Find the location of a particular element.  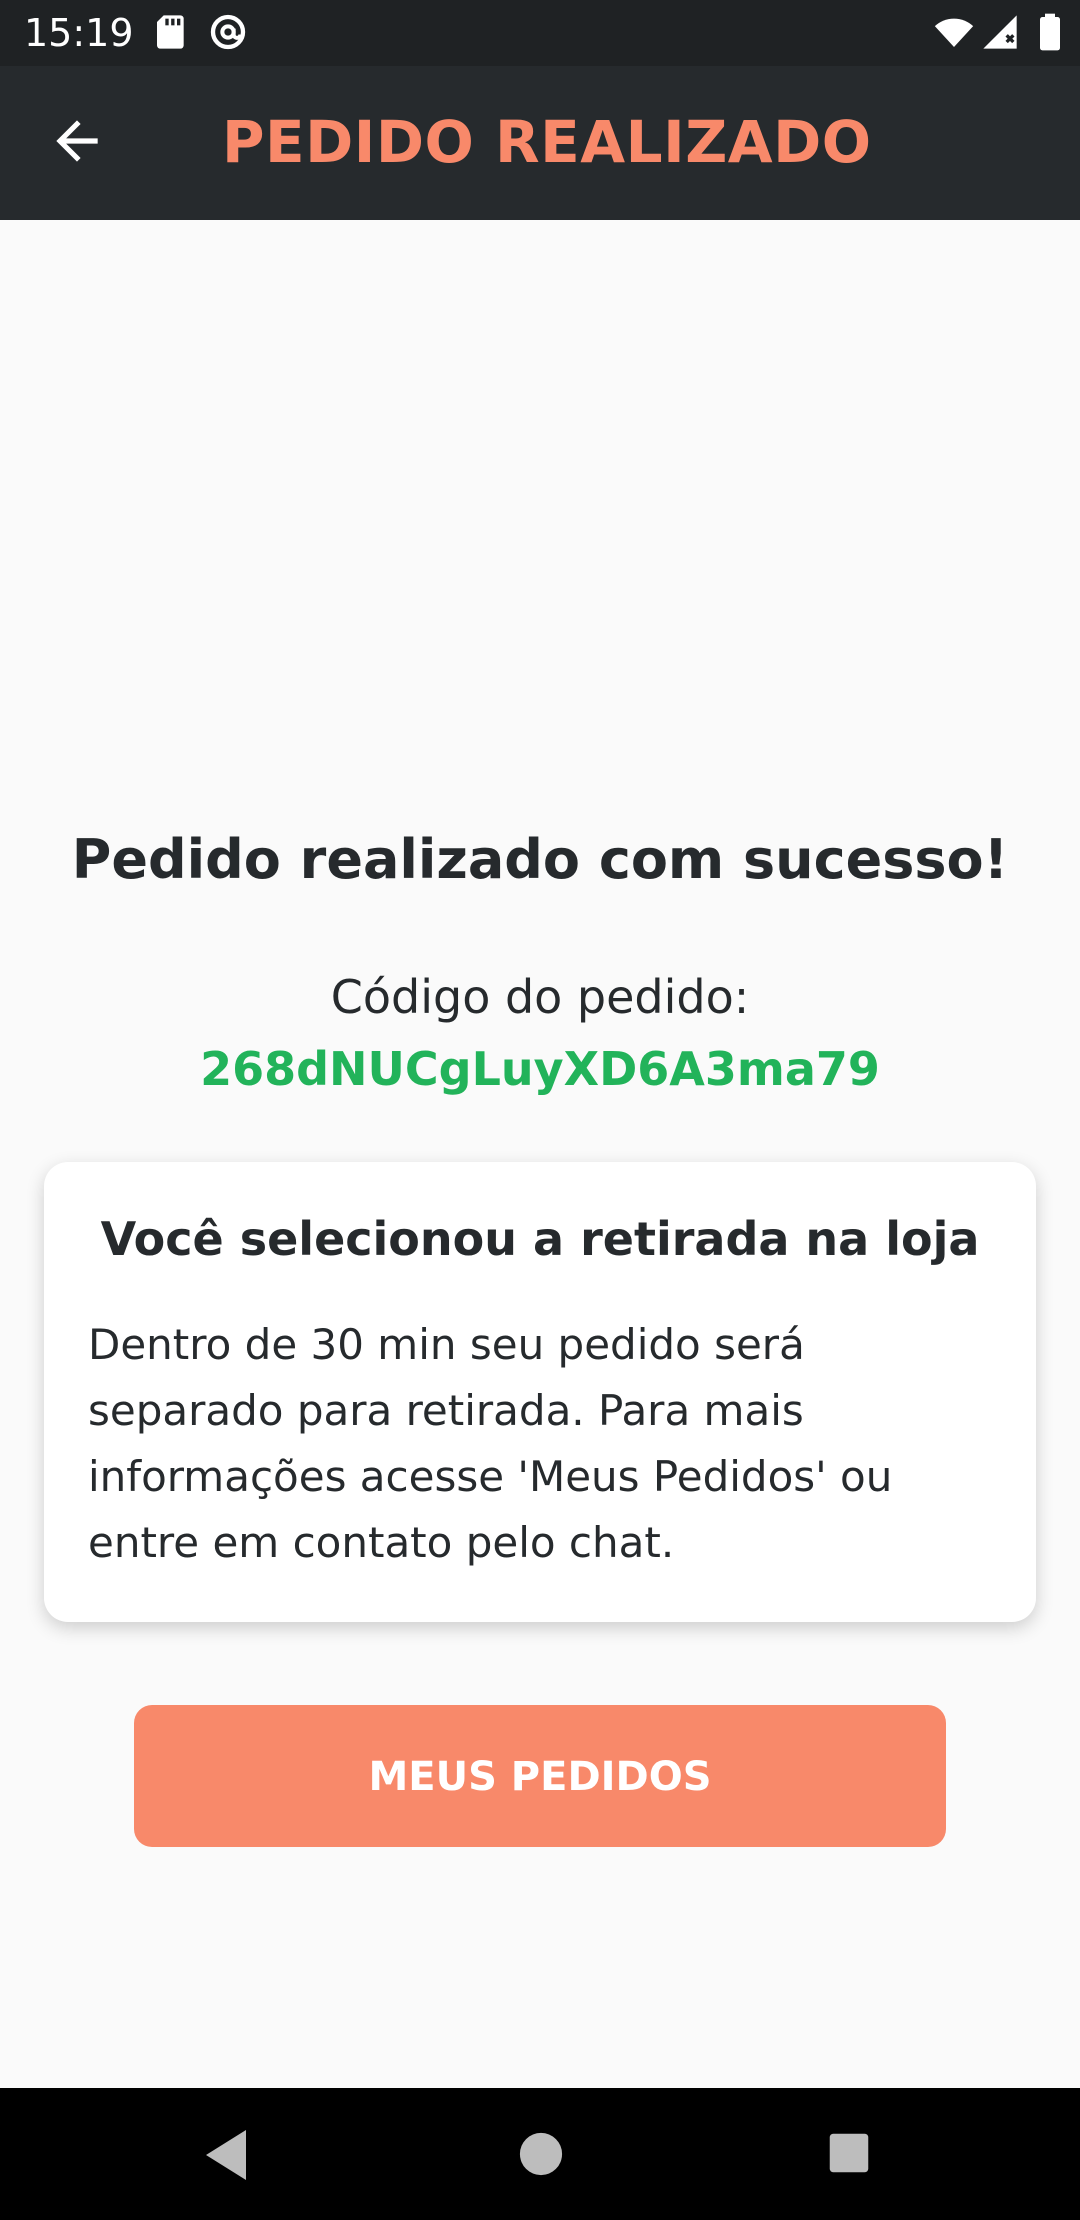

nav-recents-icon is located at coordinates (849, 2153).